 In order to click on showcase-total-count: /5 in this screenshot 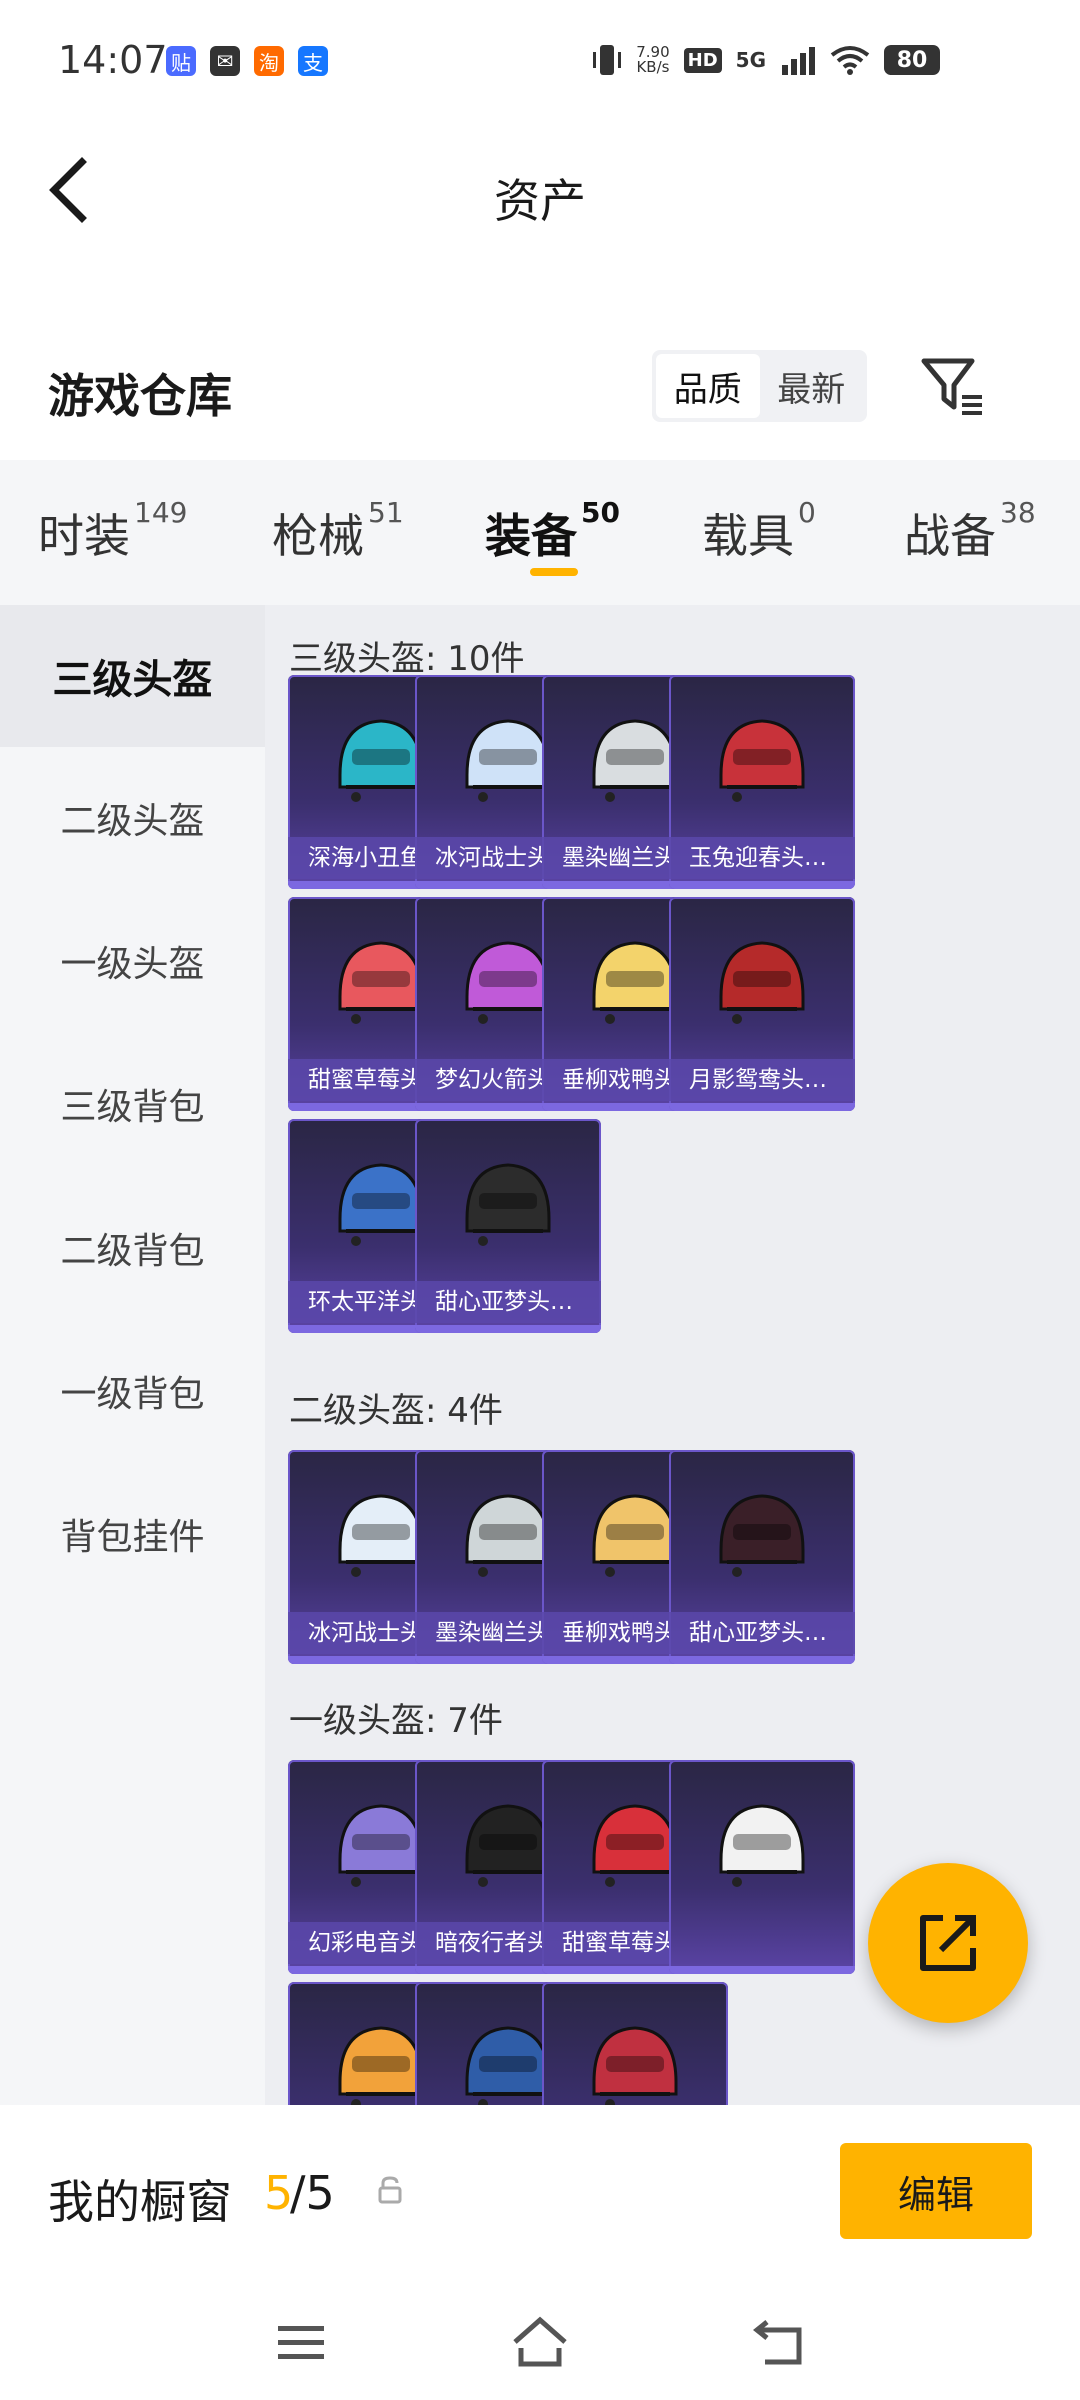, I will do `click(312, 2193)`.